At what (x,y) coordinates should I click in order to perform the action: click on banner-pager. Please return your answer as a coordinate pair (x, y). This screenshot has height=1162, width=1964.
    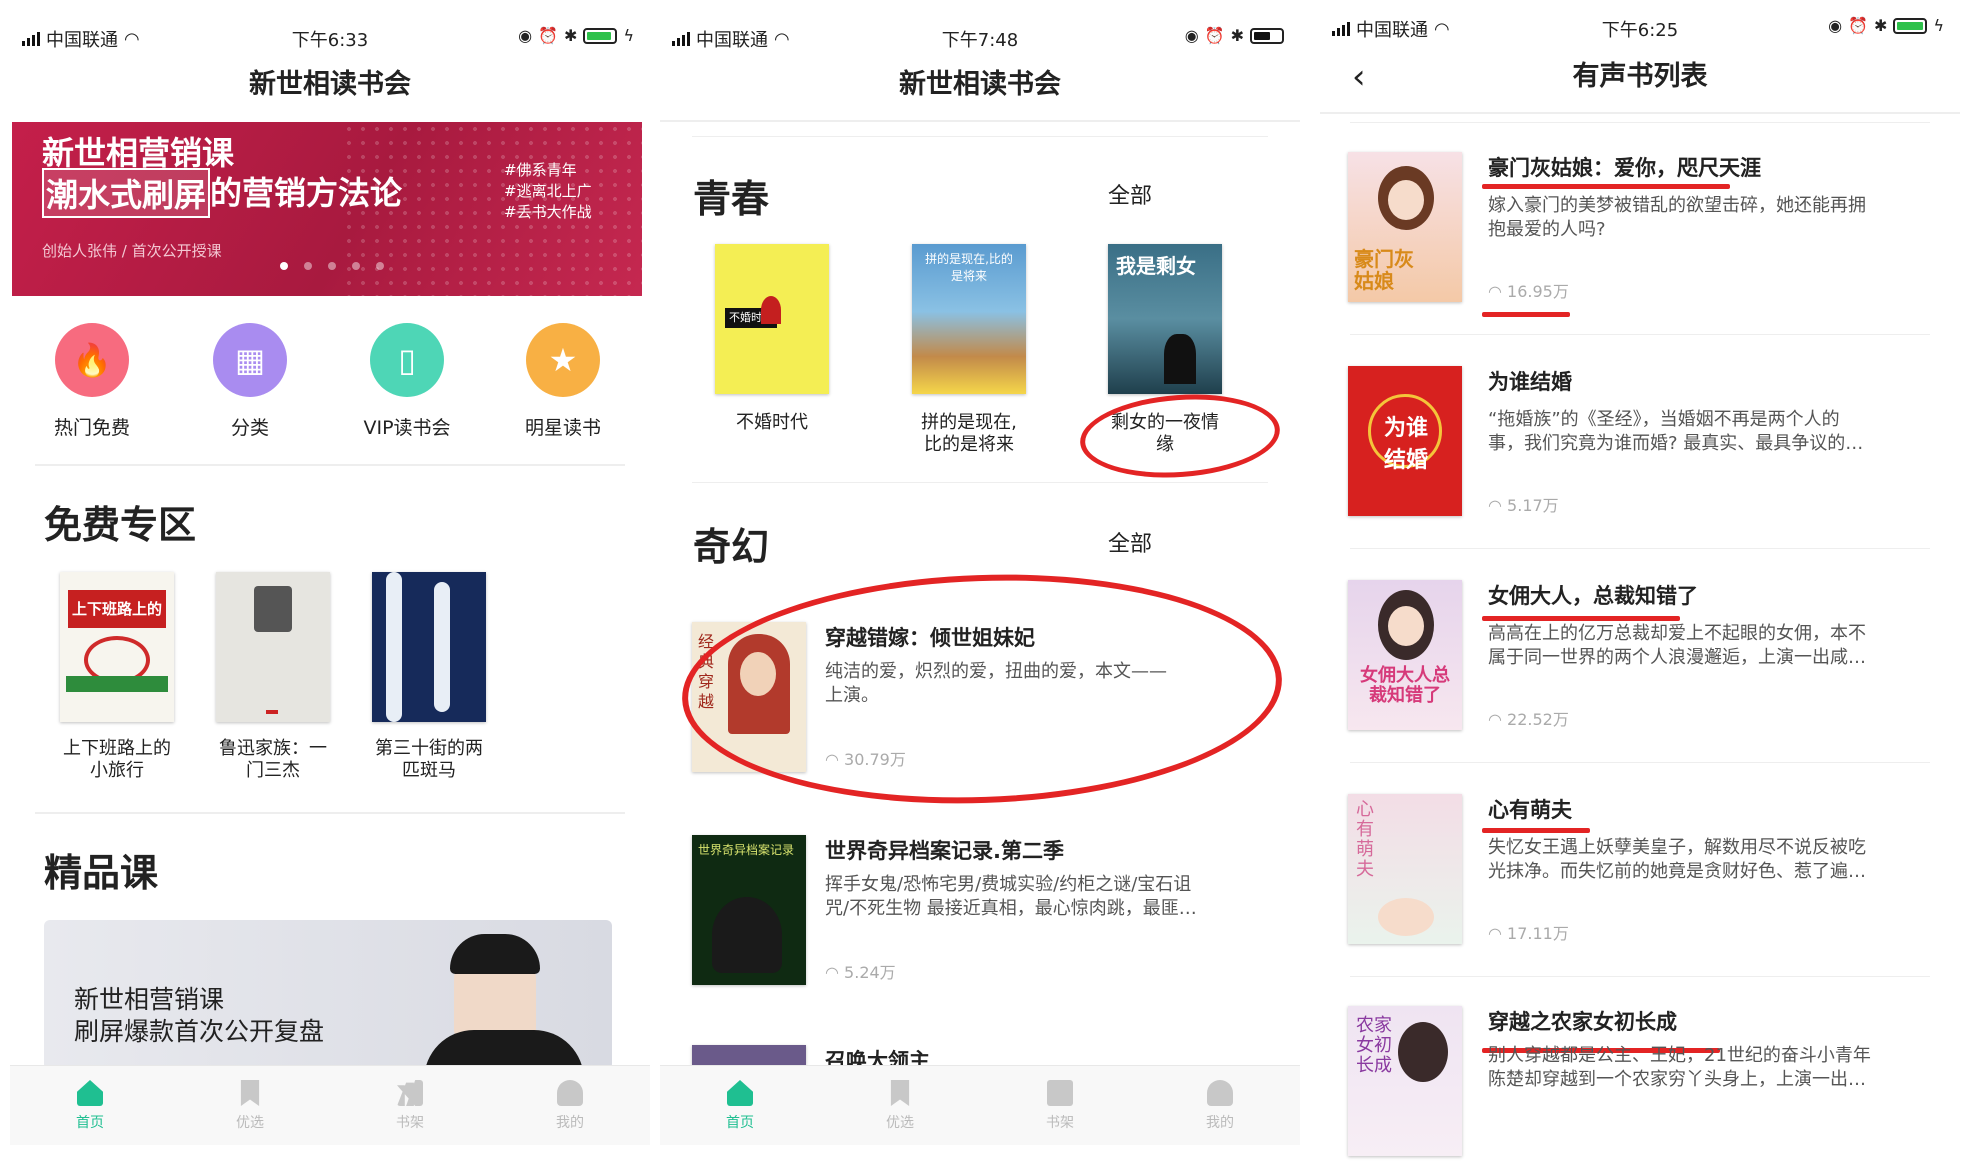
    Looking at the image, I should click on (332, 266).